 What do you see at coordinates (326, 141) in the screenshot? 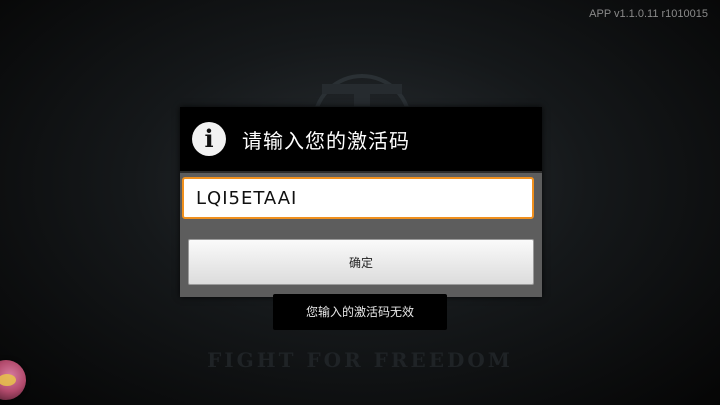
I see `dialog-title: 请输入您的激活码` at bounding box center [326, 141].